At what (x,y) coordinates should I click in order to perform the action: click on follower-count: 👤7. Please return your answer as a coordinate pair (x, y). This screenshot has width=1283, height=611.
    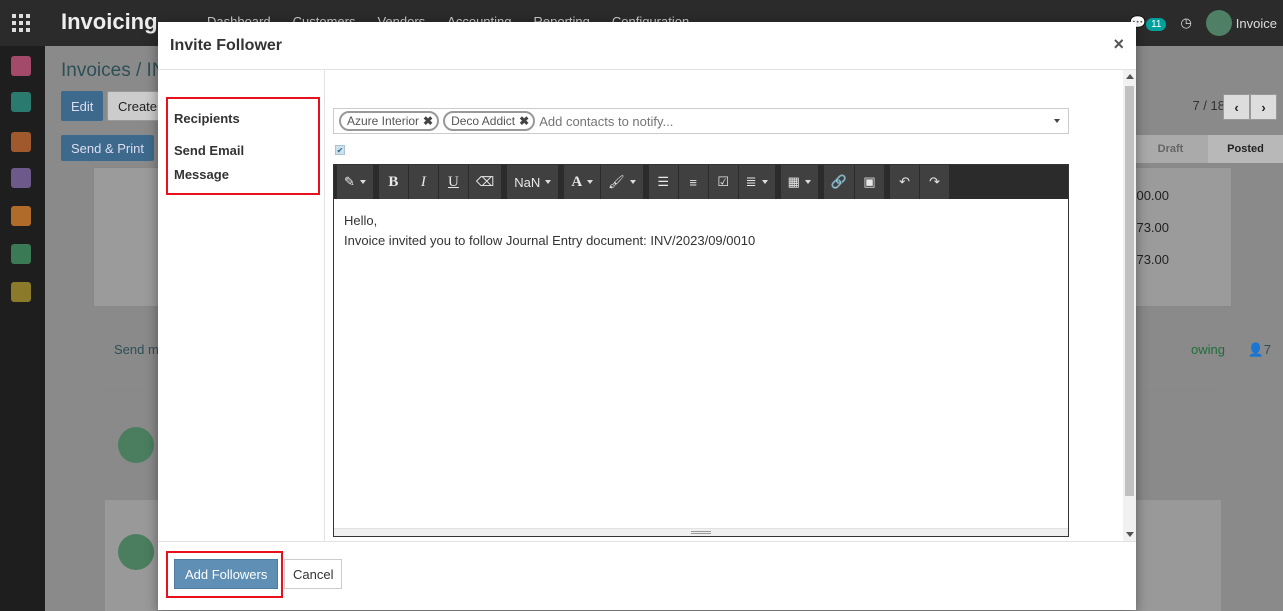
    Looking at the image, I should click on (1259, 350).